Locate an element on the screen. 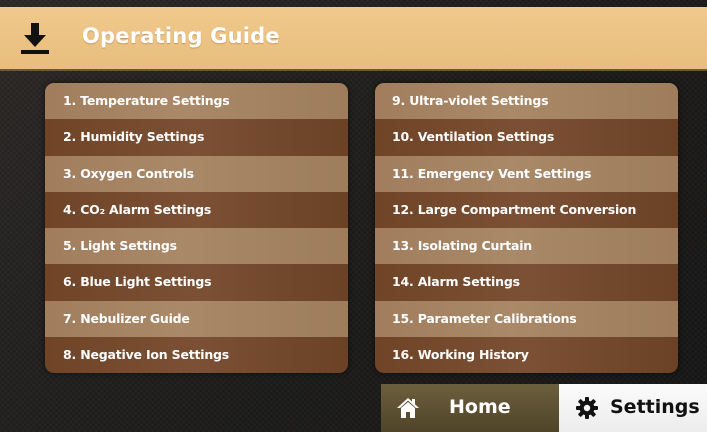 This screenshot has width=707, height=432. guide-item: 16. Working History is located at coordinates (526, 354).